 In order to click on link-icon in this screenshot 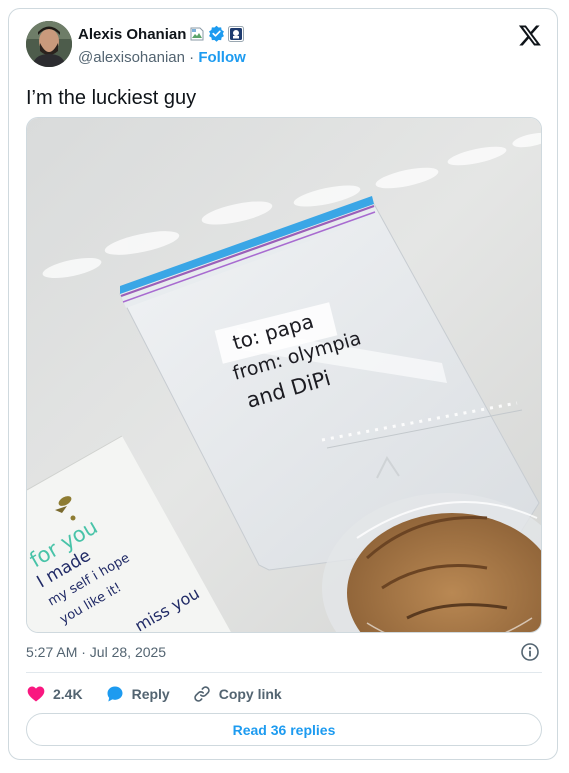, I will do `click(202, 694)`.